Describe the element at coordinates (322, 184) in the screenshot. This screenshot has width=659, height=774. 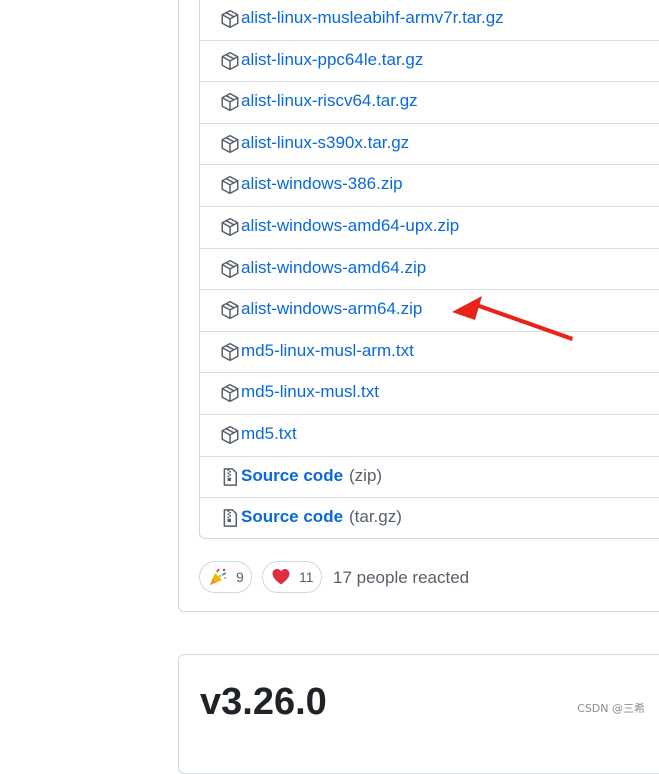
I see `asset-download-link: alist-windows-386.zip` at that location.